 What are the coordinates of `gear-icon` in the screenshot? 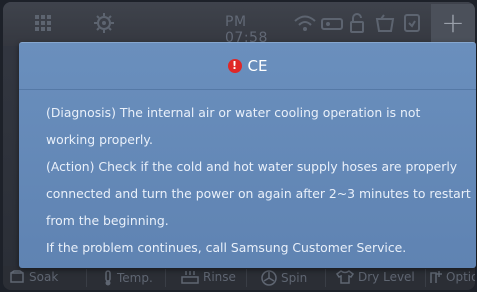 It's located at (104, 25).